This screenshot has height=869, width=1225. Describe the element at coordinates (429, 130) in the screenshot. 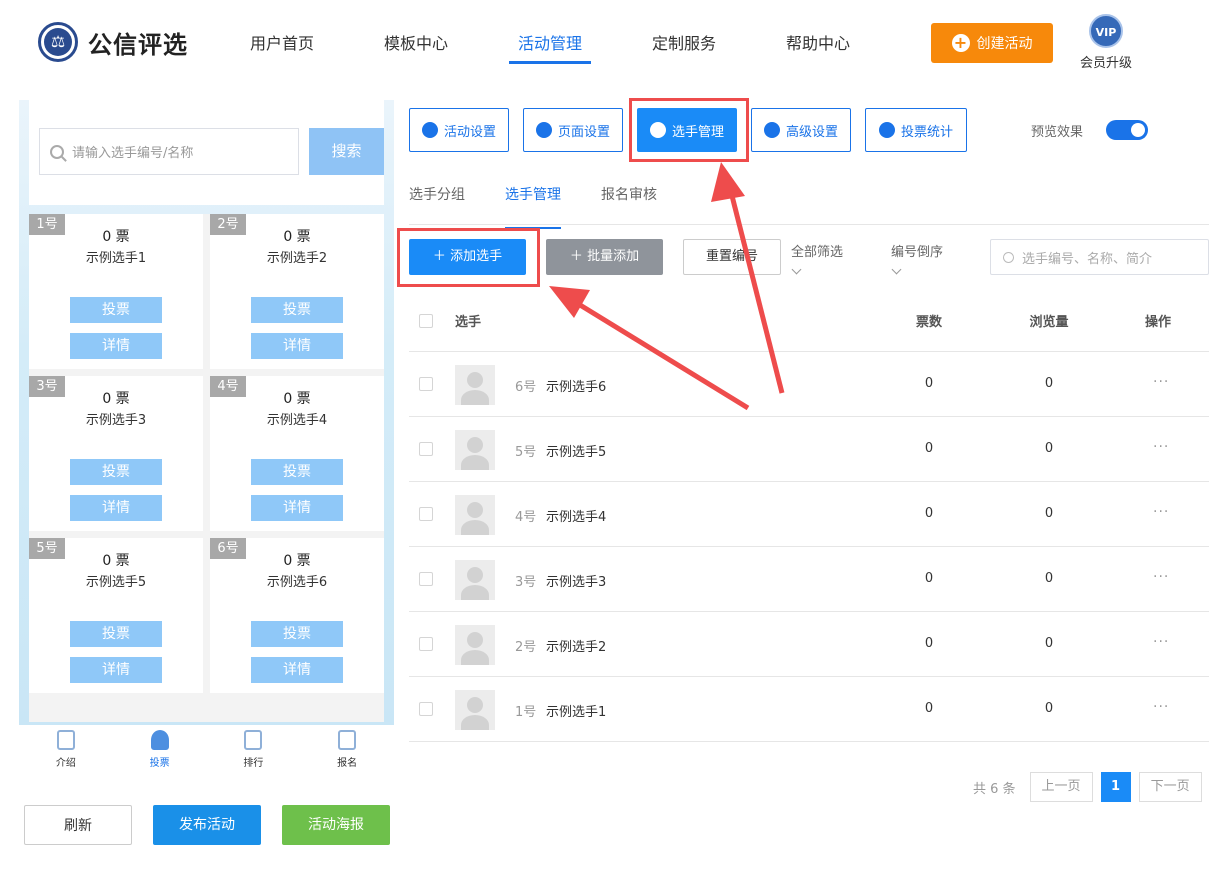

I see `star-icon` at that location.